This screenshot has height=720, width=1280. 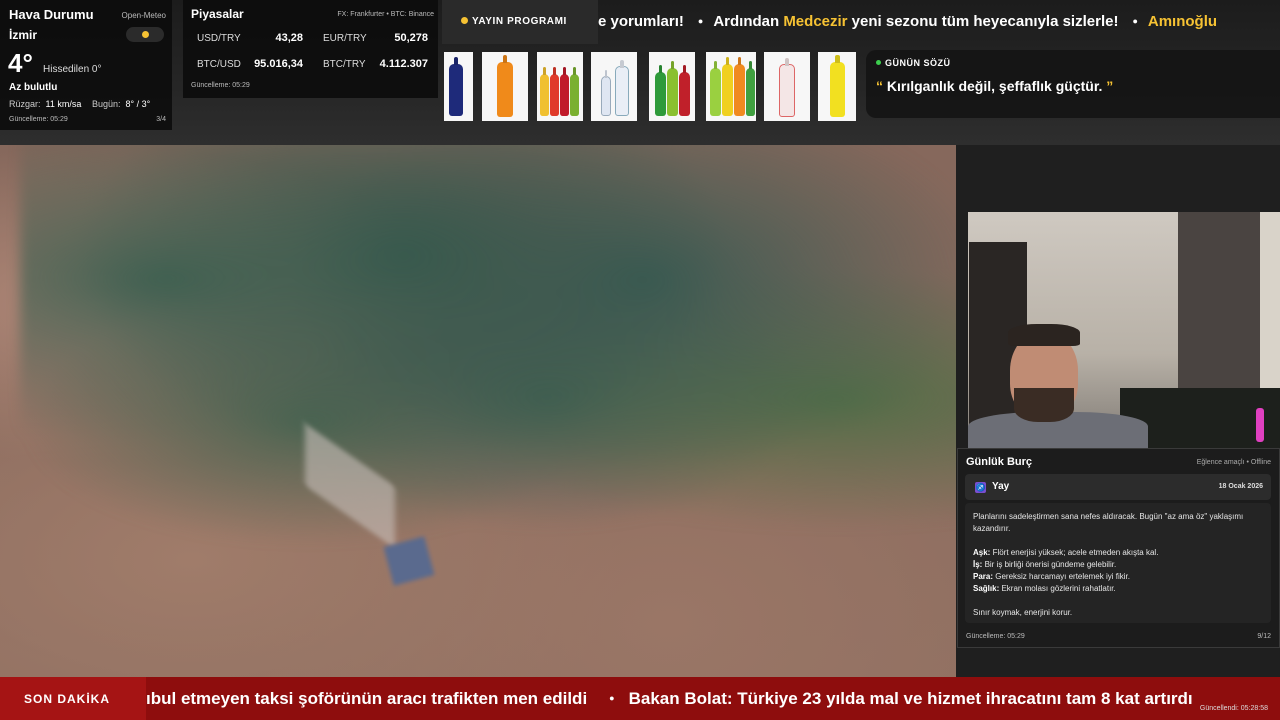 What do you see at coordinates (980, 487) in the screenshot?
I see `sagittarius-icon: ♐` at bounding box center [980, 487].